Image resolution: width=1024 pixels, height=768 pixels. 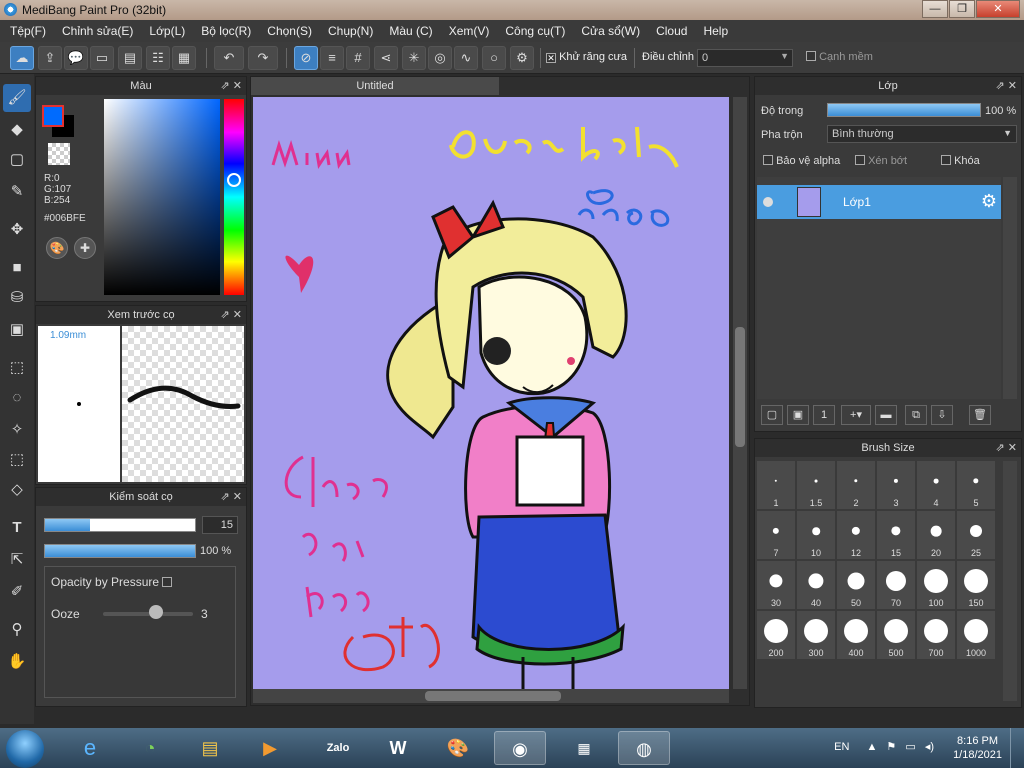 What do you see at coordinates (535, 31) in the screenshot?
I see `menu-tools: Công cụ(T)` at bounding box center [535, 31].